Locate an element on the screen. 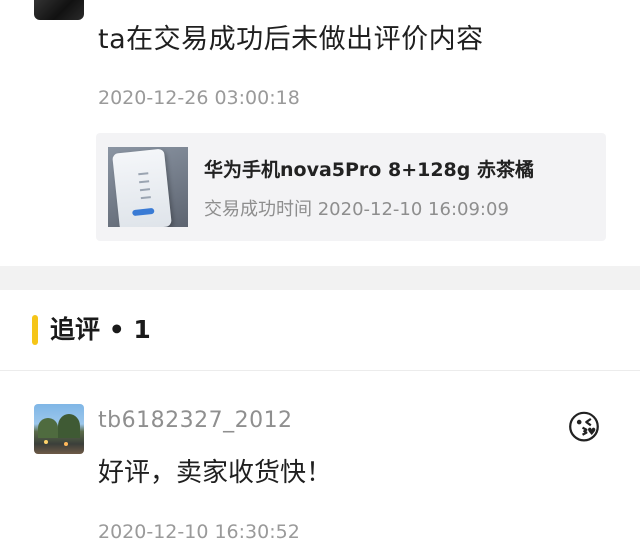 The image size is (640, 558). divider is located at coordinates (320, 370).